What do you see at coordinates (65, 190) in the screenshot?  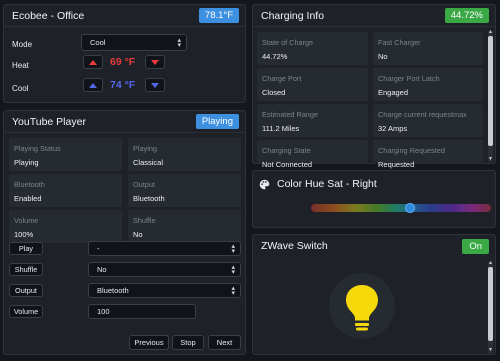 I see `yt-tile-bluetooth: Bluetooth Enabled` at bounding box center [65, 190].